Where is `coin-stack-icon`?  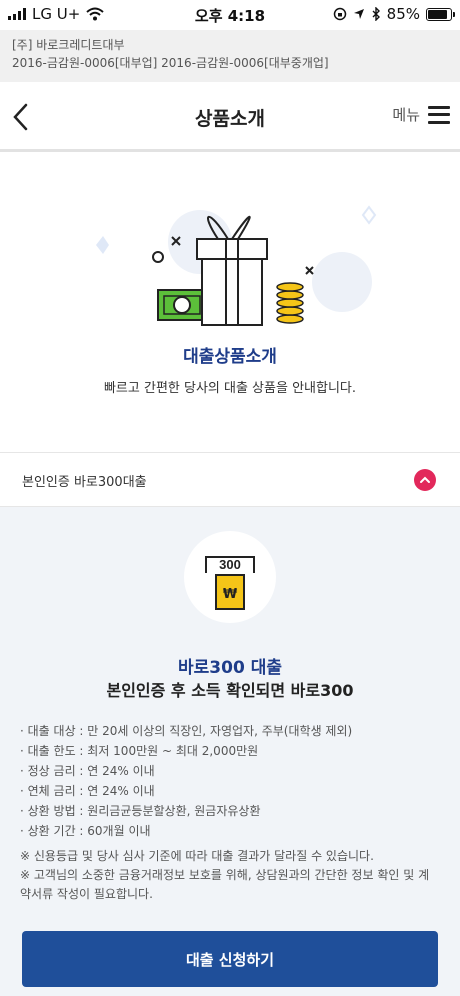
coin-stack-icon is located at coordinates (290, 303).